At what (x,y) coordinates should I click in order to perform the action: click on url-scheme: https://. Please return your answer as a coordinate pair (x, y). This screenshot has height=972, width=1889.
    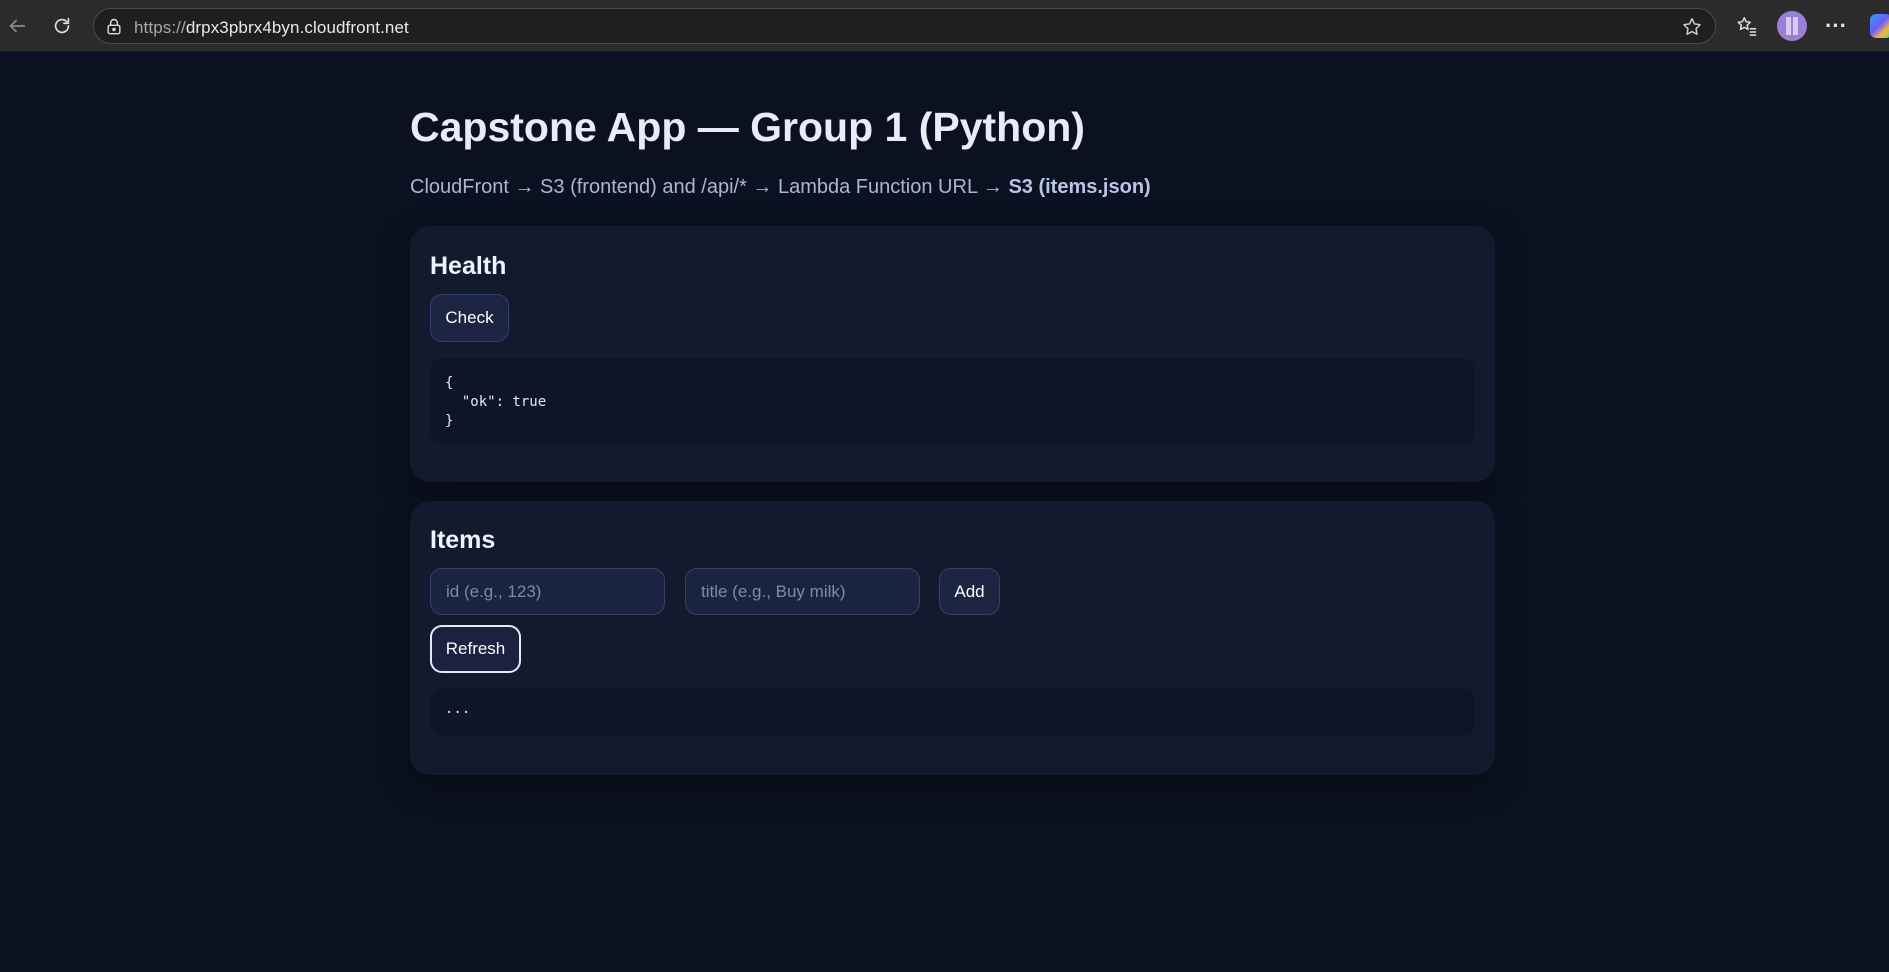
    Looking at the image, I should click on (160, 27).